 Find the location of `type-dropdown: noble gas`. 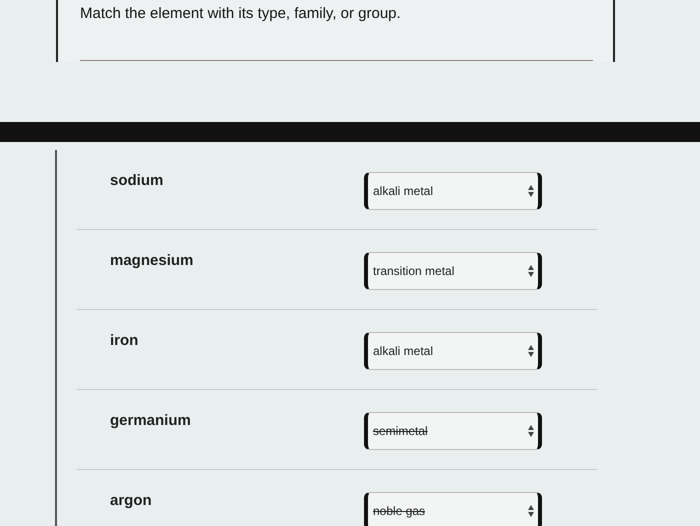

type-dropdown: noble gas is located at coordinates (453, 509).